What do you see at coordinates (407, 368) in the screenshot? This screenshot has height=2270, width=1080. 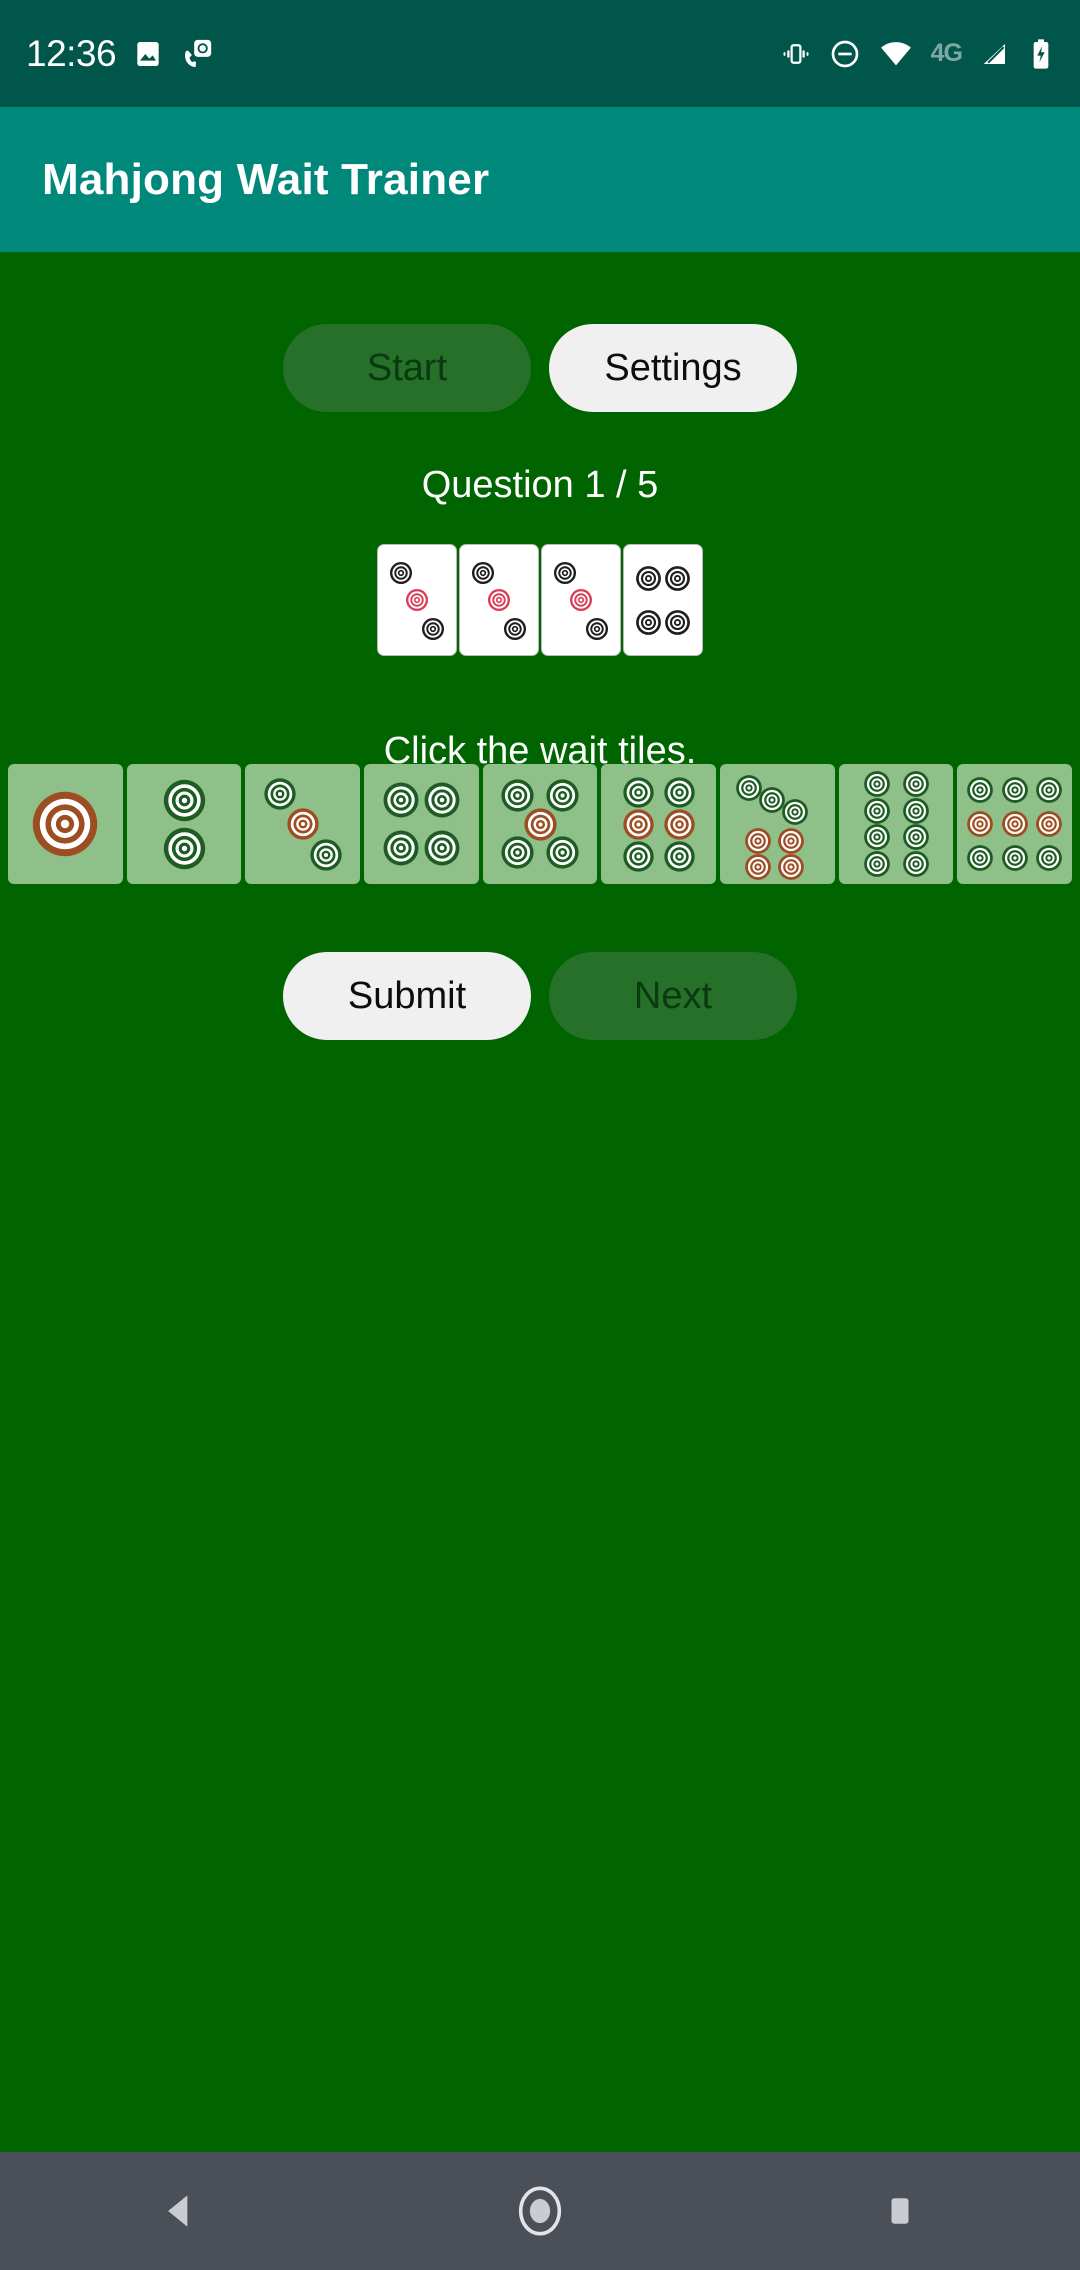 I see `start-button: Start` at bounding box center [407, 368].